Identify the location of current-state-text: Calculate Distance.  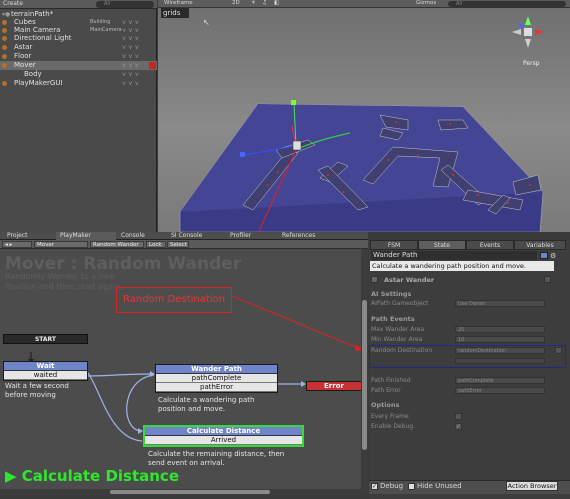
(100, 476).